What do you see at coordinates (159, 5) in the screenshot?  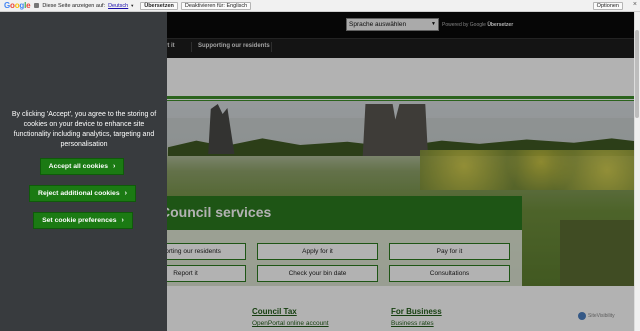 I see `translate-button: Übersetzen` at bounding box center [159, 5].